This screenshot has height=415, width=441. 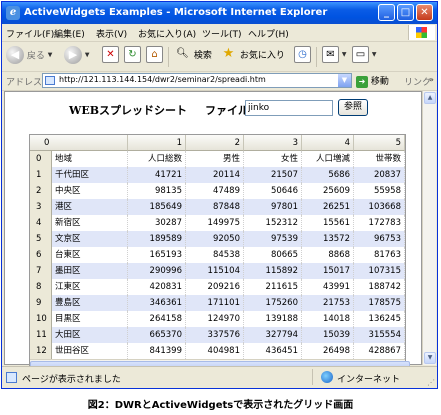 What do you see at coordinates (273, 207) in the screenshot?
I see `grid-cell: 97801` at bounding box center [273, 207].